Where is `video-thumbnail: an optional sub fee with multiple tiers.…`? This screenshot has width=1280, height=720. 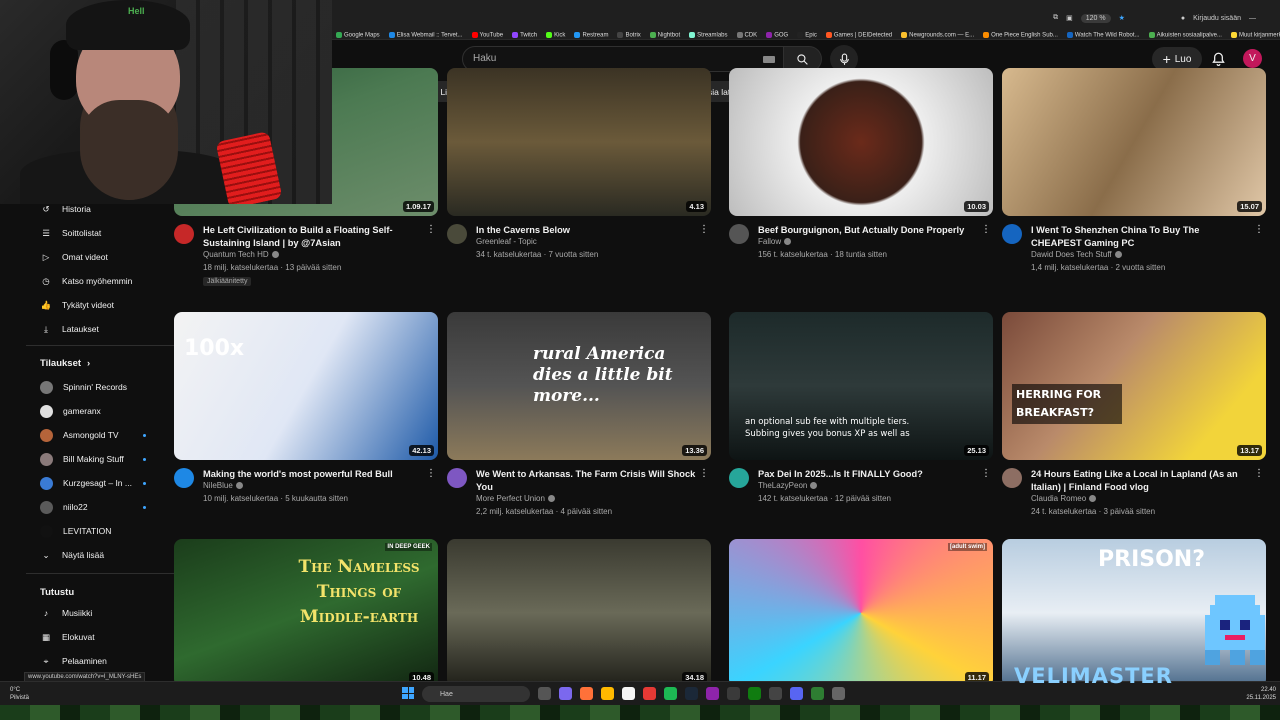 video-thumbnail: an optional sub fee with multiple tiers.… is located at coordinates (861, 386).